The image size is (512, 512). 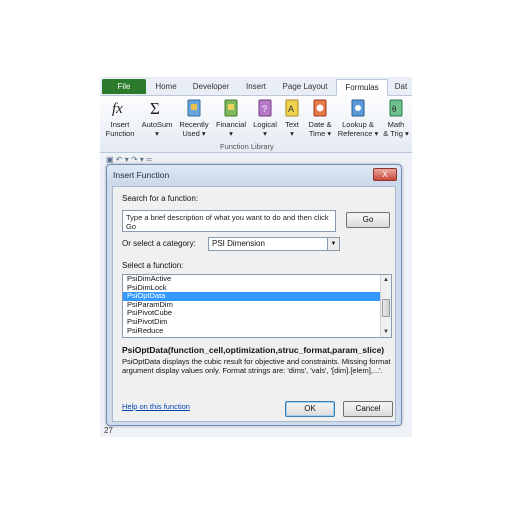 What do you see at coordinates (194, 129) in the screenshot?
I see `recently-used-label: Recently Used ▾` at bounding box center [194, 129].